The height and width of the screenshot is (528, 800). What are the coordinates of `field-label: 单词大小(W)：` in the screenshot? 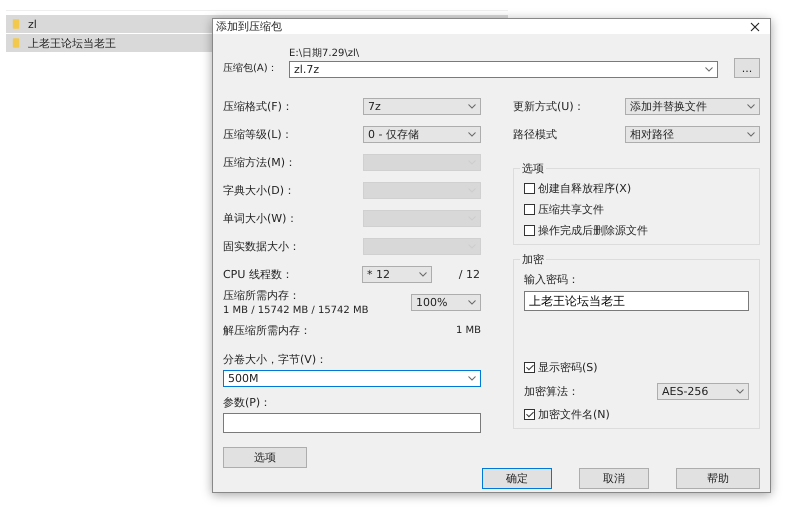 It's located at (260, 218).